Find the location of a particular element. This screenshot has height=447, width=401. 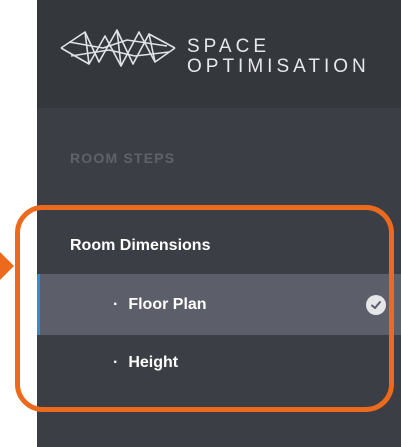

wireframe-logo-icon is located at coordinates (118, 48).